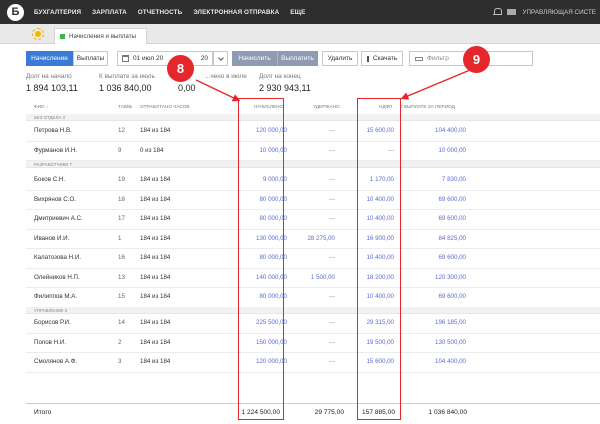 This screenshot has width=600, height=424. What do you see at coordinates (51, 238) in the screenshot?
I see `cell-name: Иванов И.И.` at bounding box center [51, 238].